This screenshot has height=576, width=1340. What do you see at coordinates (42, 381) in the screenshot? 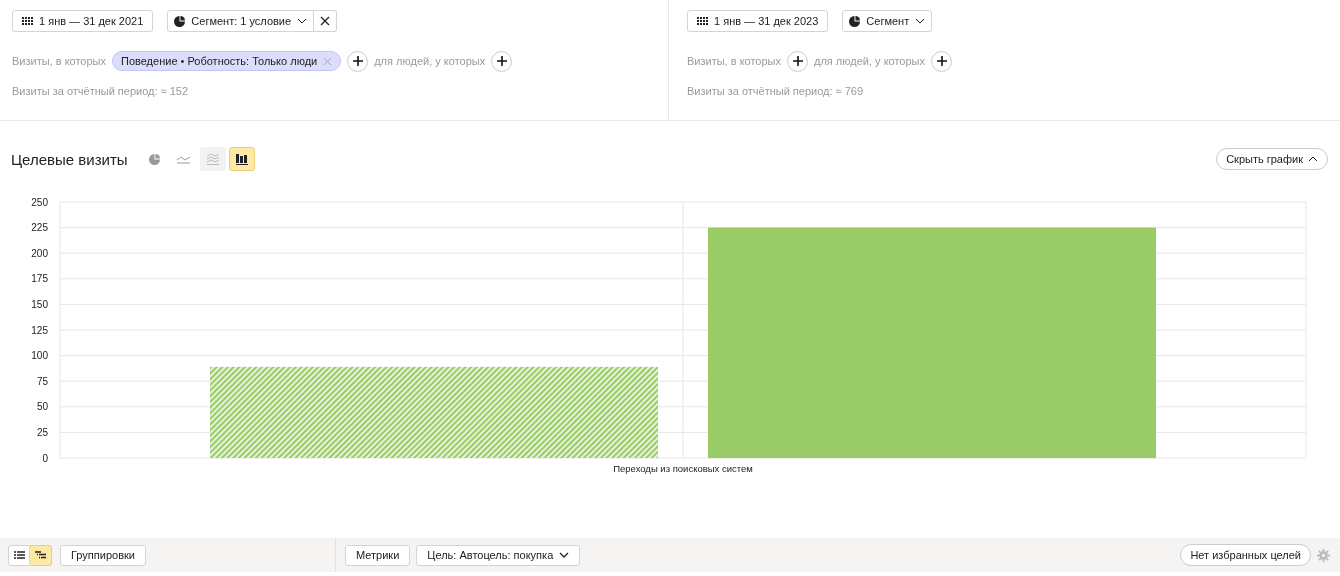
I see `y-tick-label: 75` at bounding box center [42, 381].